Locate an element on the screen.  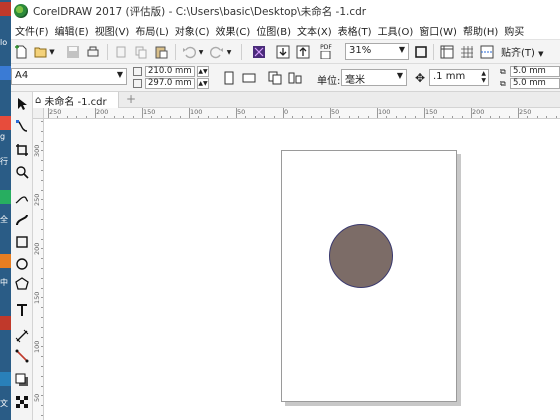
pick-tool-icon is located at coordinates (22, 104).